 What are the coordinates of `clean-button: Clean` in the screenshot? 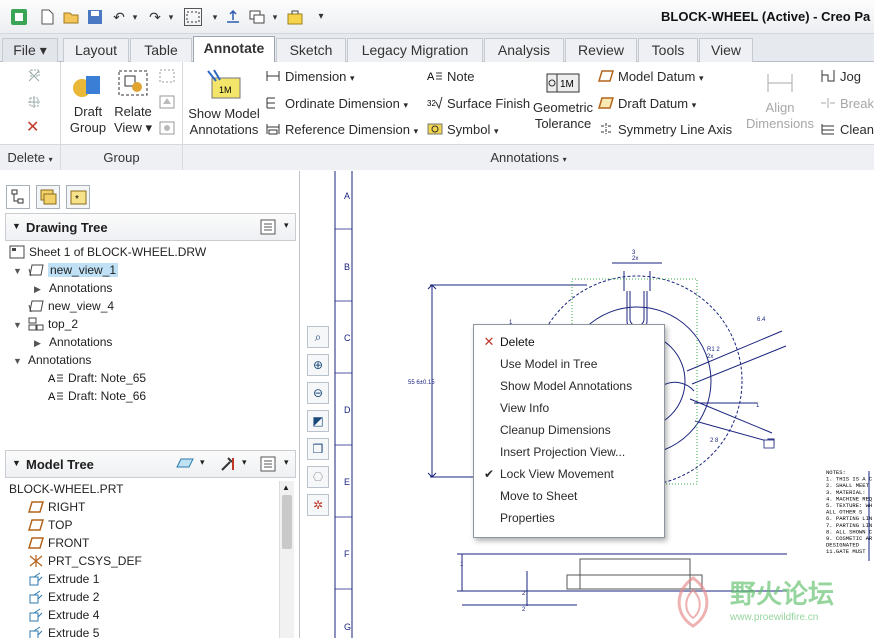 It's located at (847, 129).